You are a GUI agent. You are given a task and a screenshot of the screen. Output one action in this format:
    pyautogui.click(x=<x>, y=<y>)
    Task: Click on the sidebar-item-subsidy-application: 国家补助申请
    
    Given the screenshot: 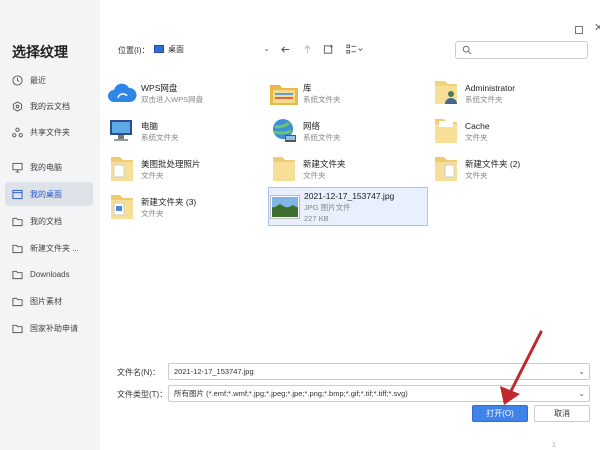 What is the action you would take?
    pyautogui.click(x=49, y=328)
    